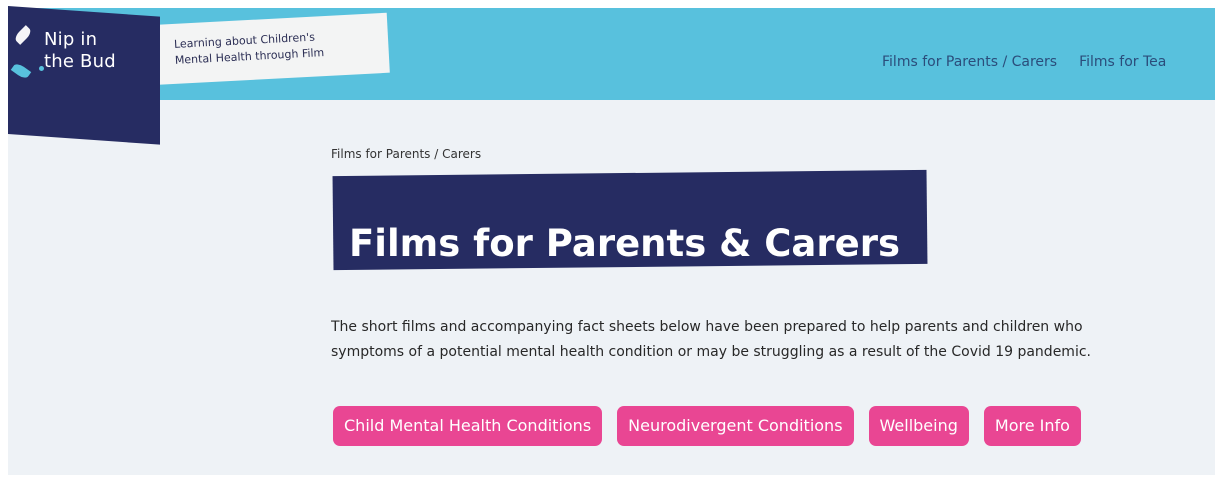 Image resolution: width=1215 pixels, height=482 pixels. Describe the element at coordinates (468, 426) in the screenshot. I see `child-mental-health-conditions-button: Child Mental Health Conditions` at that location.